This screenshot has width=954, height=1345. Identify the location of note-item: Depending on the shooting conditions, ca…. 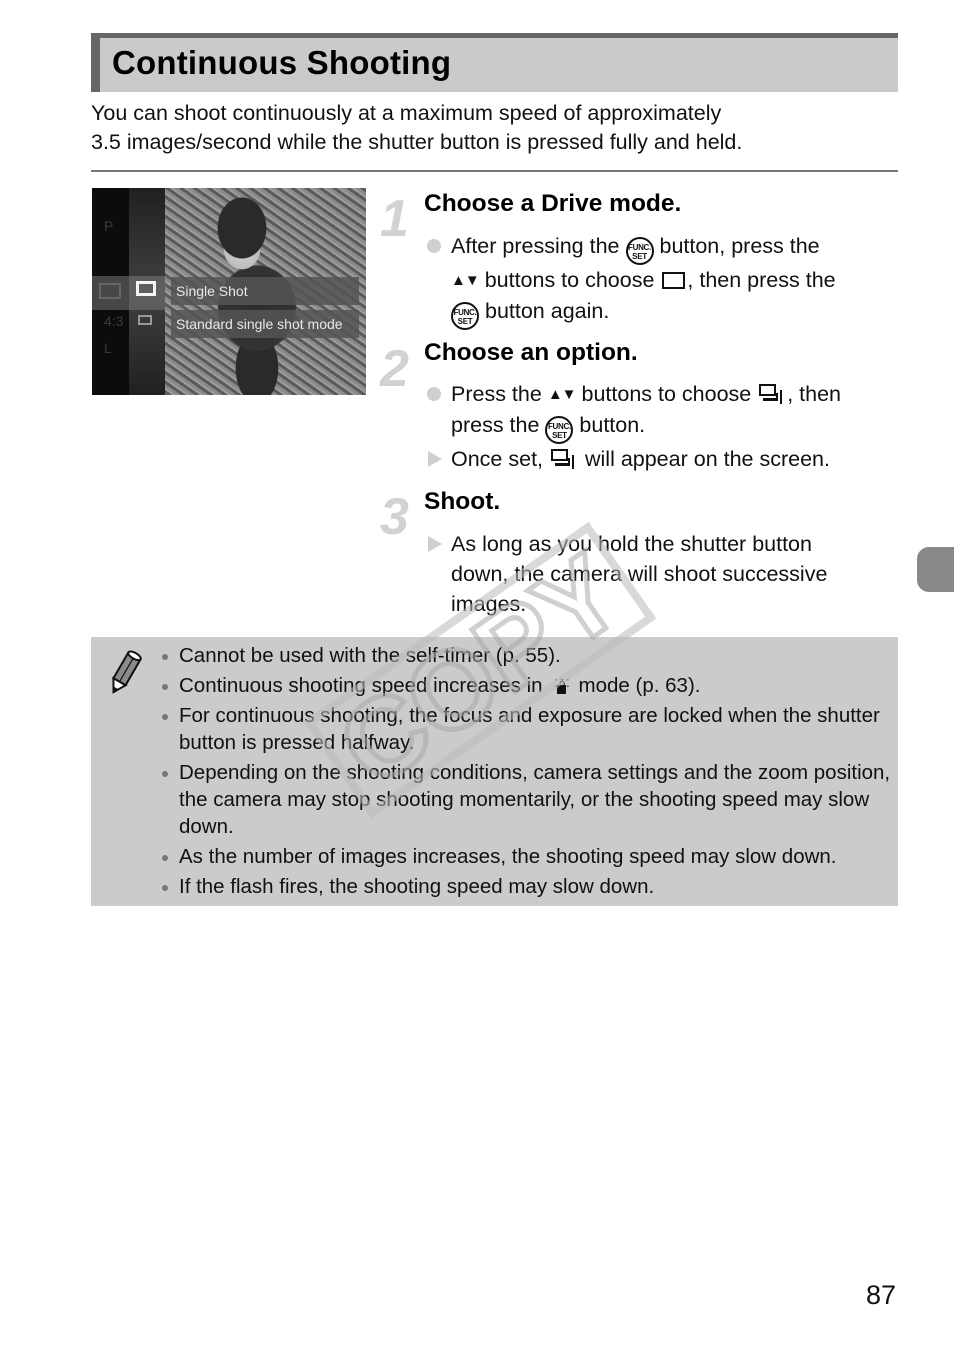
(526, 799).